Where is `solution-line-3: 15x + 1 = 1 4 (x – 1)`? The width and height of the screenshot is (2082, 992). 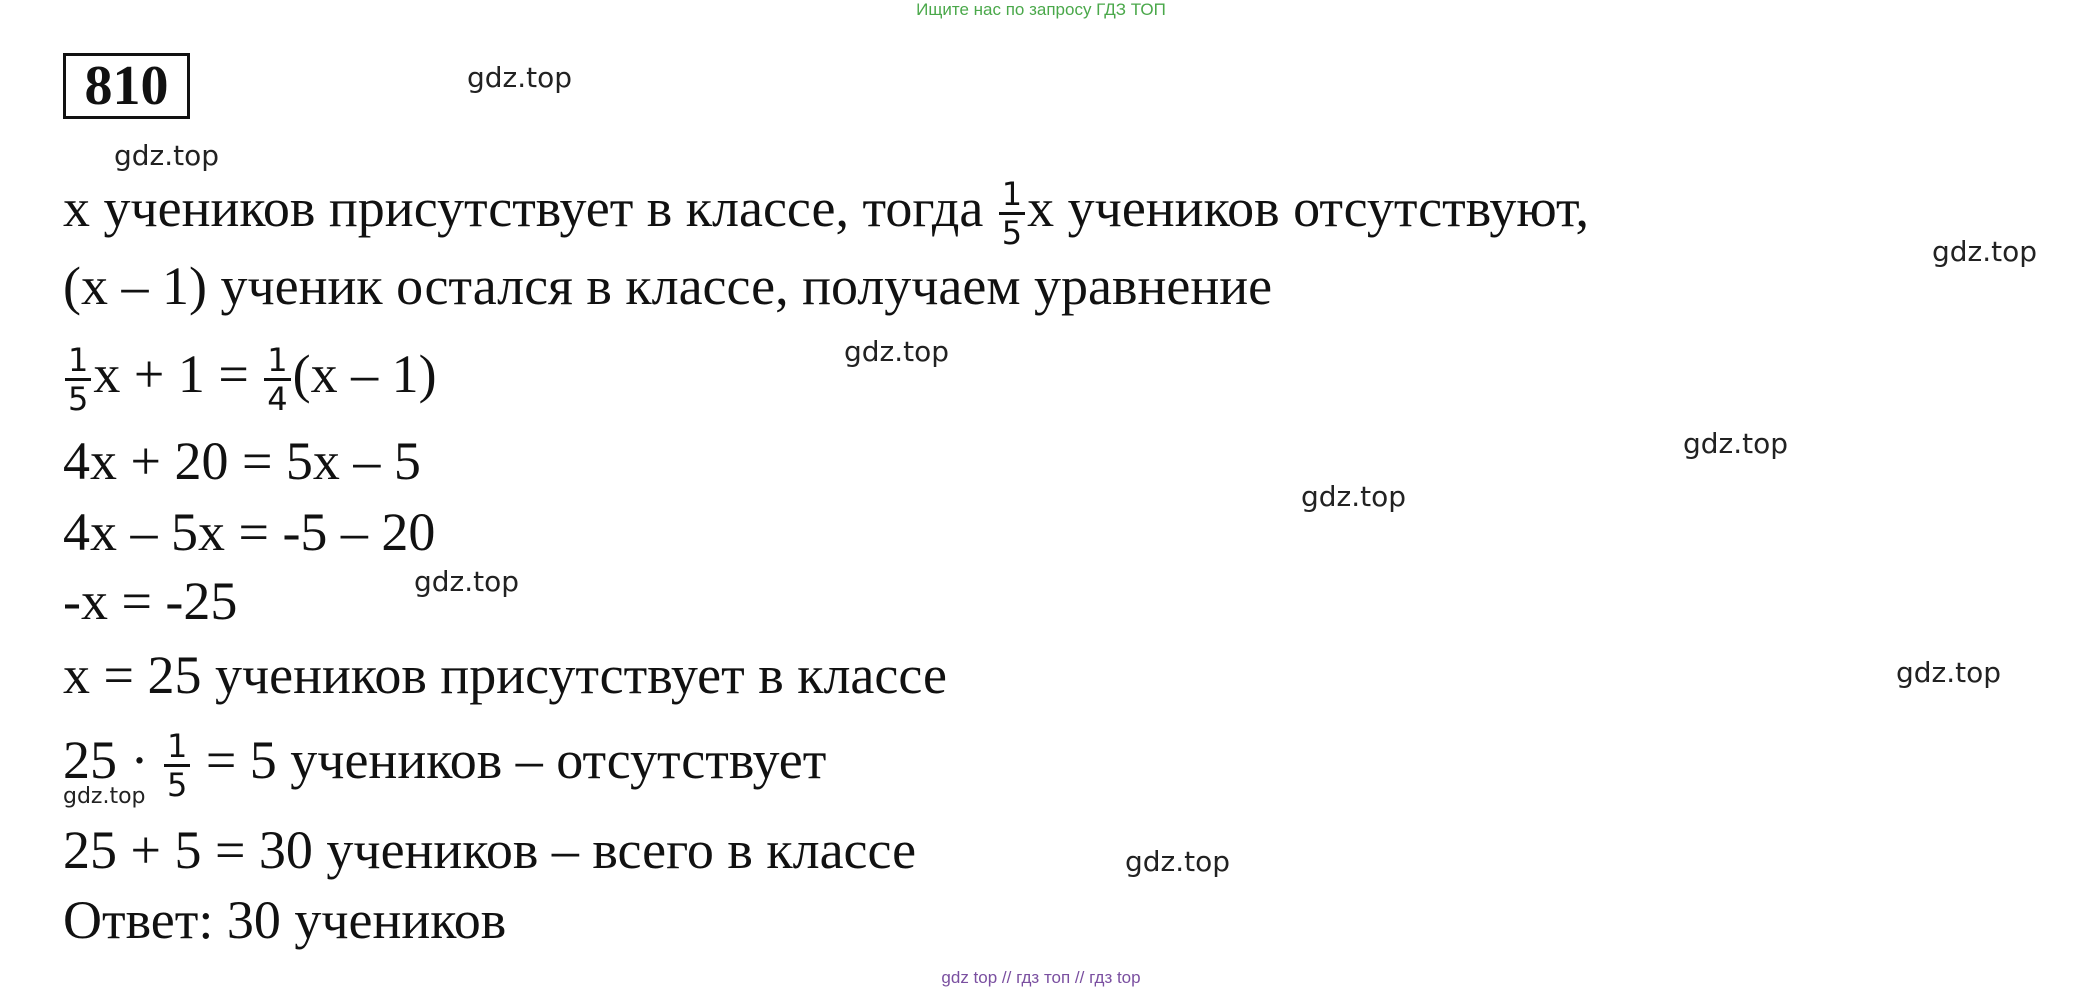 solution-line-3: 15x + 1 = 1 4 (x – 1) is located at coordinates (250, 379).